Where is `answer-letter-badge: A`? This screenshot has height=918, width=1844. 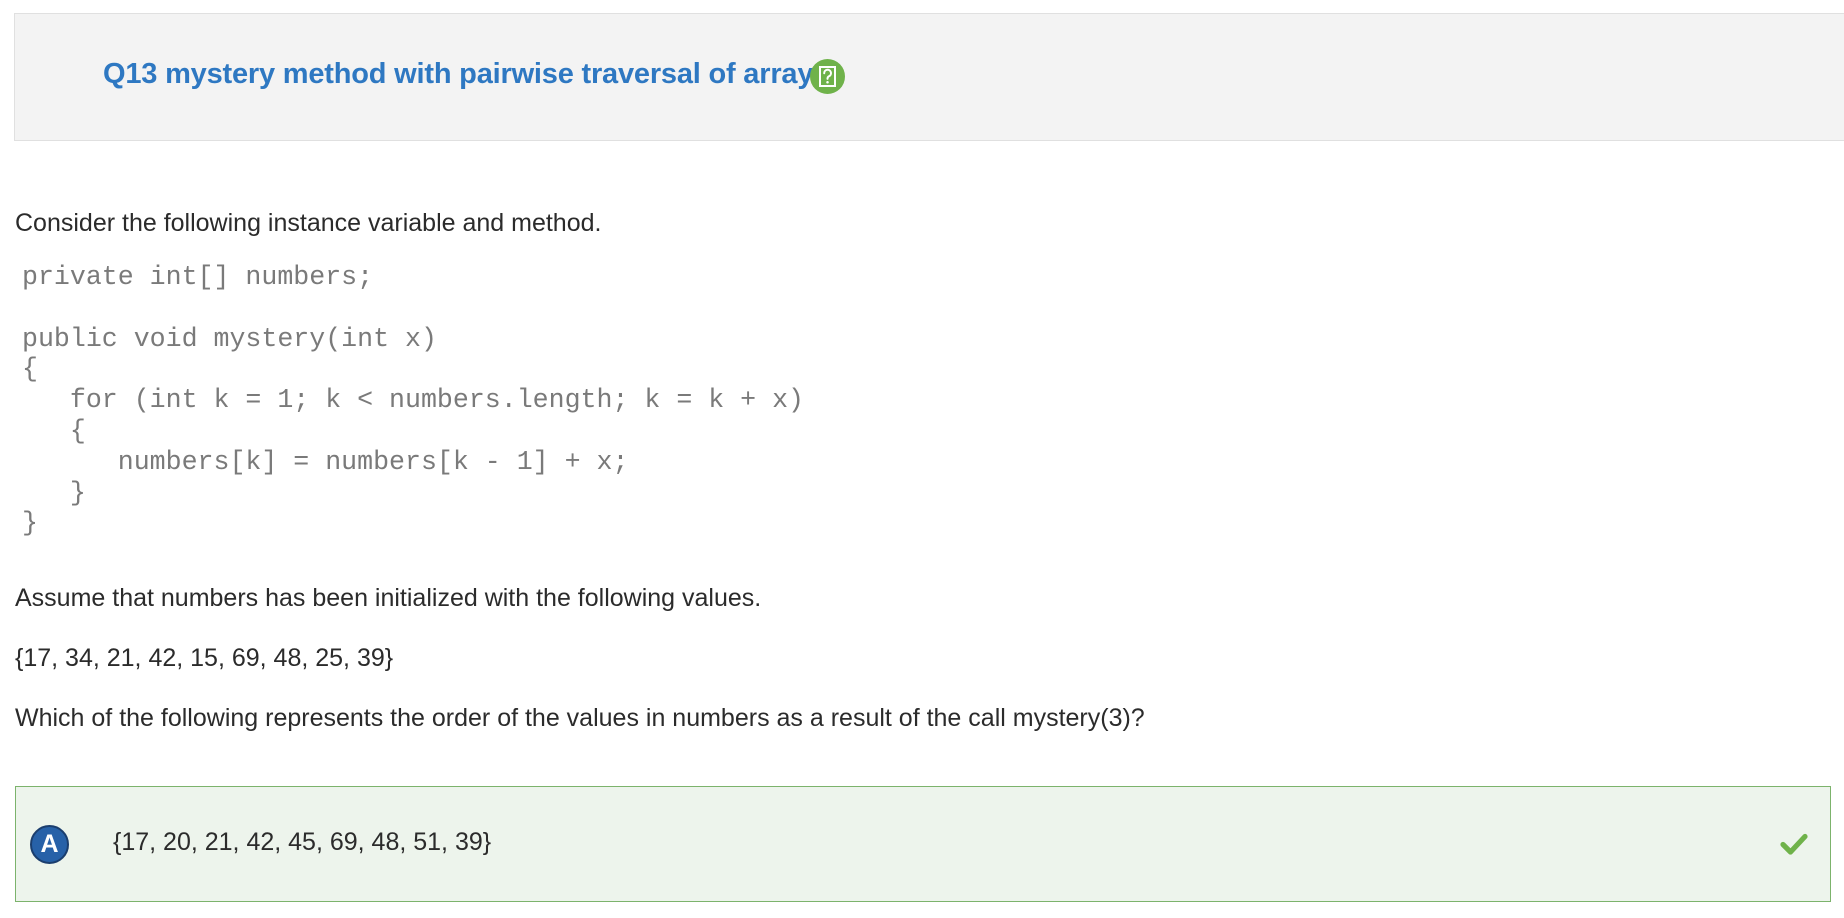 answer-letter-badge: A is located at coordinates (49, 844).